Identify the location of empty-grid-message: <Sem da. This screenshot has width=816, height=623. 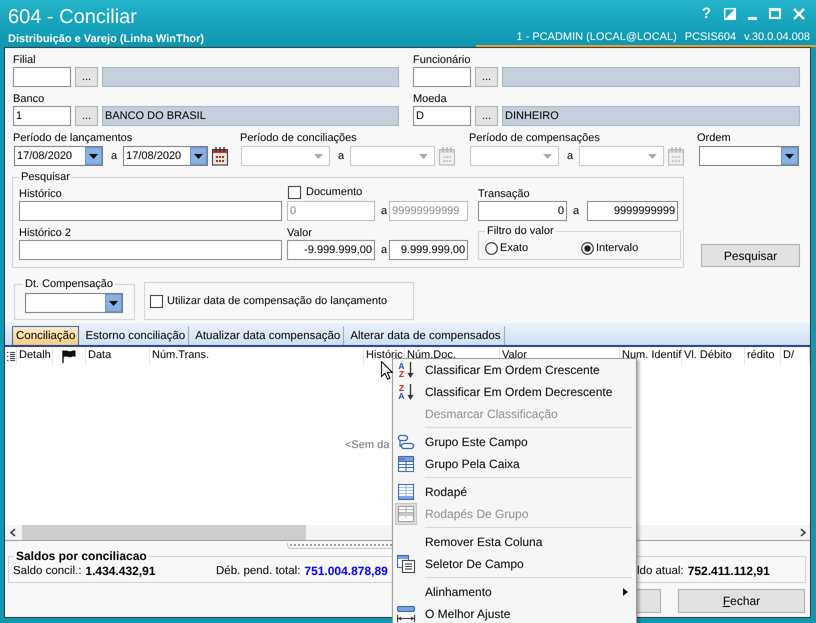
(367, 445).